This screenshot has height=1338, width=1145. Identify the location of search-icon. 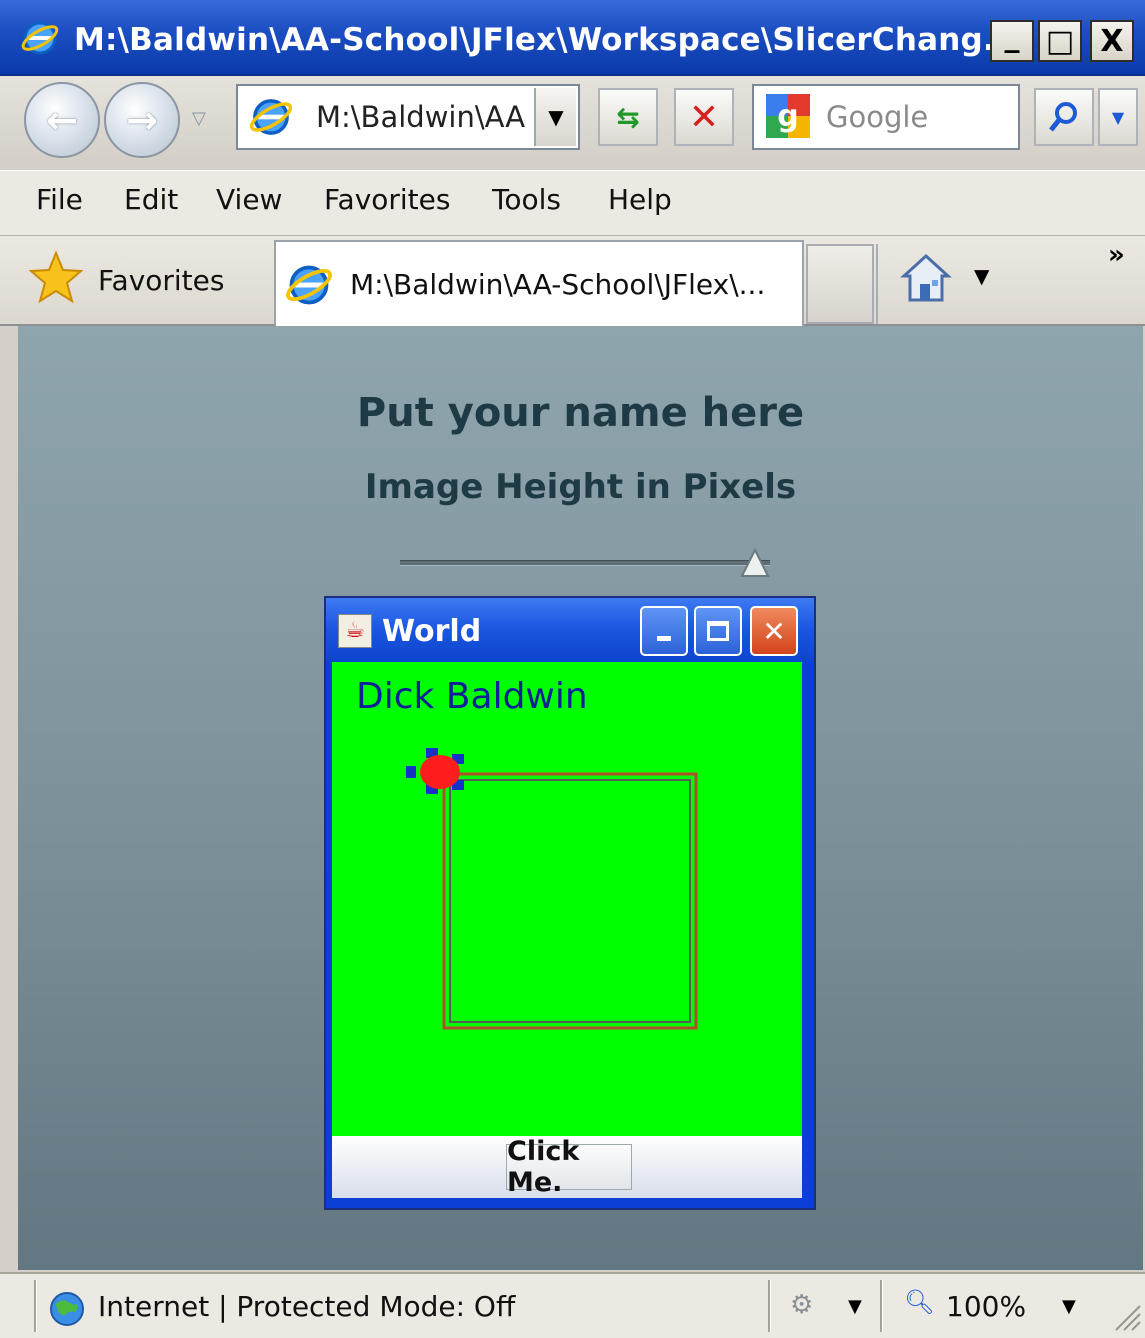
(1063, 117).